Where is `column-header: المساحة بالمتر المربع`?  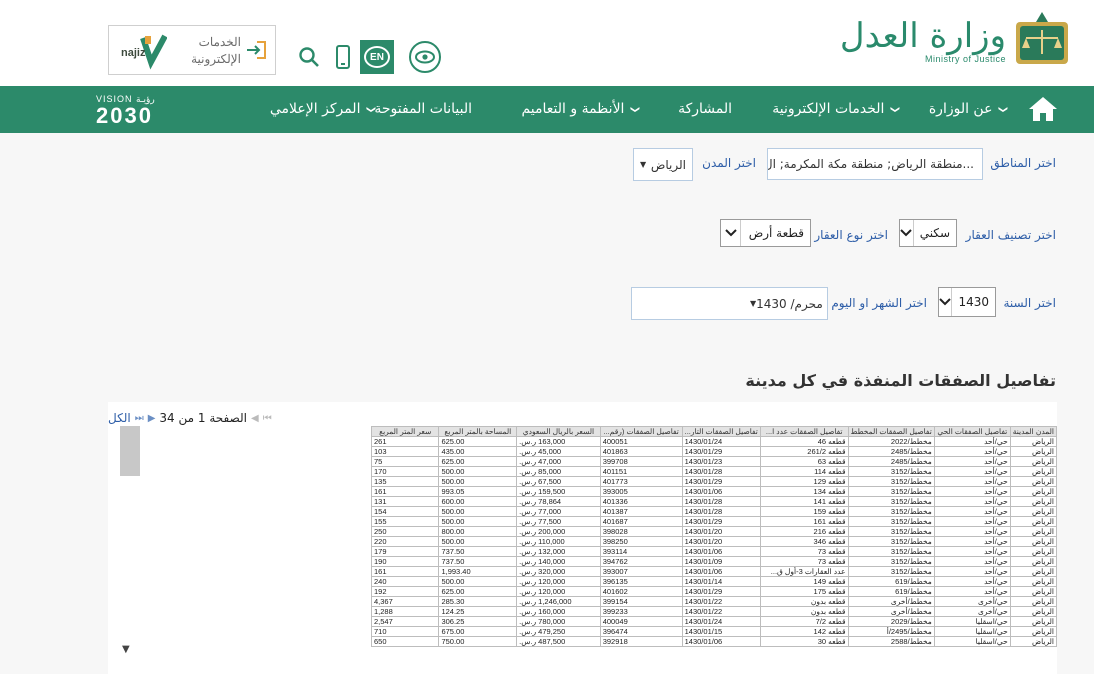
column-header: المساحة بالمتر المربع is located at coordinates (478, 431).